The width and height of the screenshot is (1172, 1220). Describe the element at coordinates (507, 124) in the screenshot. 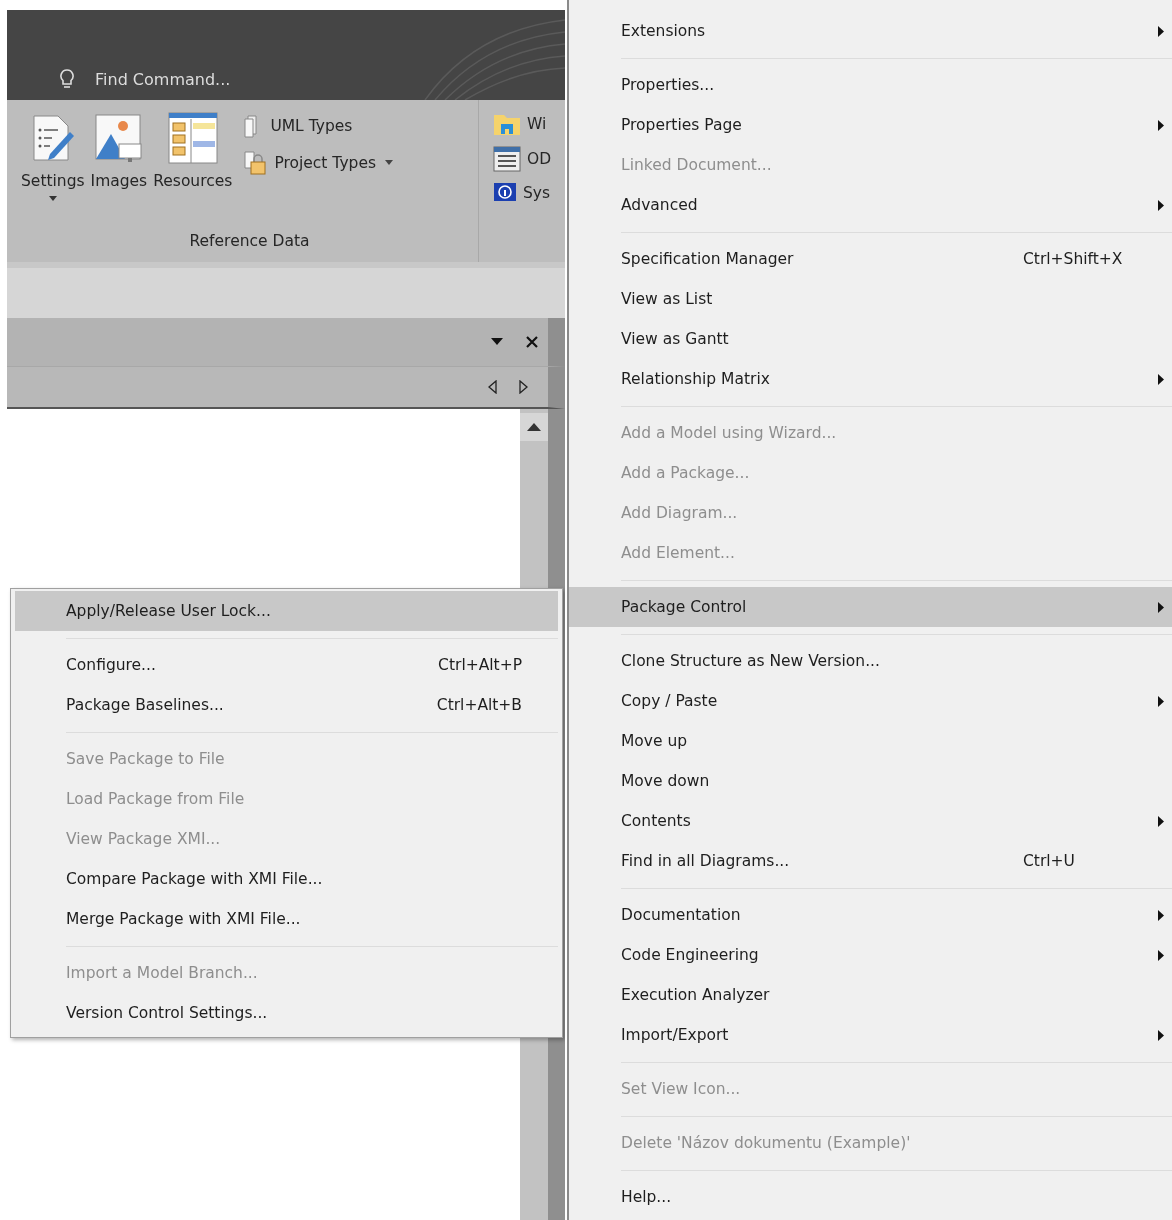

I see `folder-icon` at that location.